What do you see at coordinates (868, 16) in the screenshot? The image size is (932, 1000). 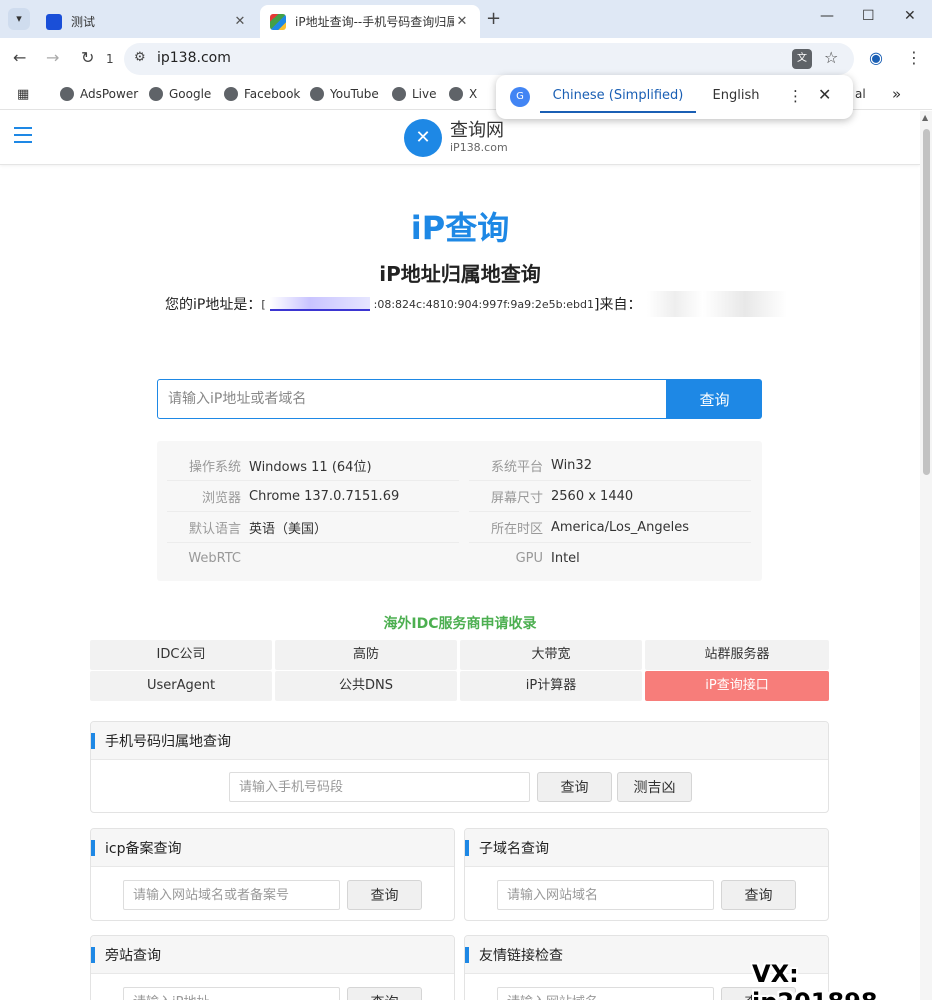 I see `maximize-icon: ☐` at bounding box center [868, 16].